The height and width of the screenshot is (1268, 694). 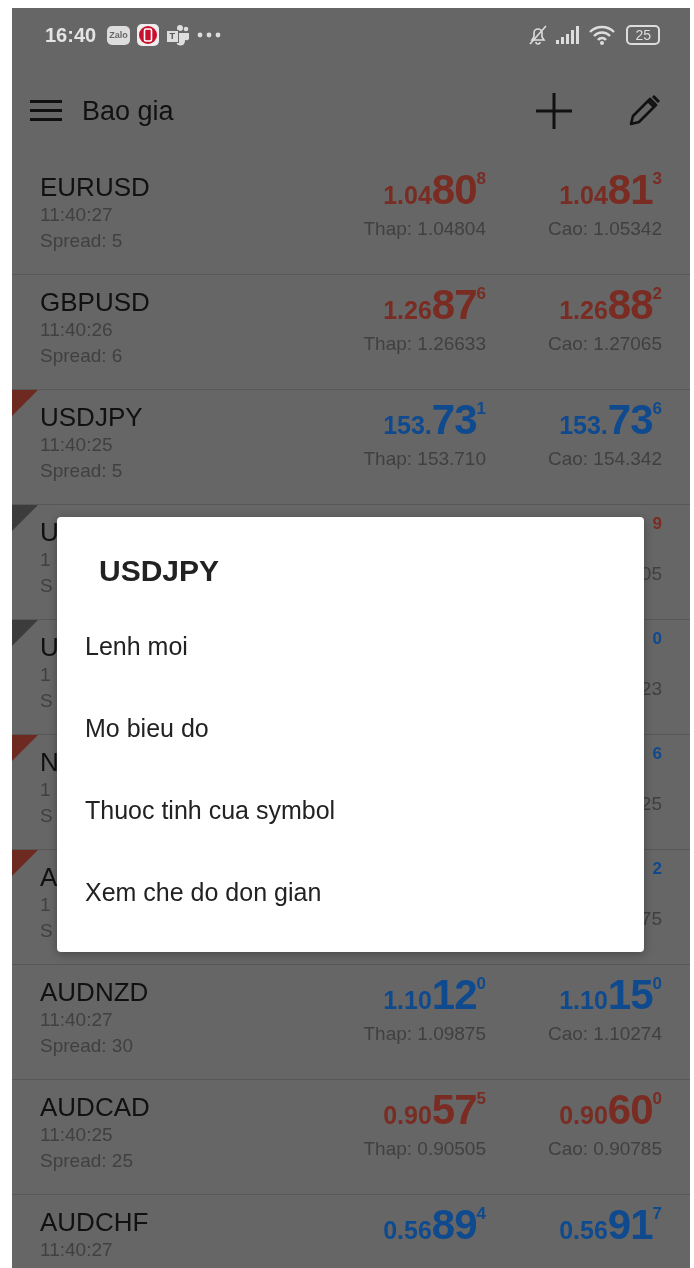 What do you see at coordinates (71, 35) in the screenshot?
I see `status-time: 16:40` at bounding box center [71, 35].